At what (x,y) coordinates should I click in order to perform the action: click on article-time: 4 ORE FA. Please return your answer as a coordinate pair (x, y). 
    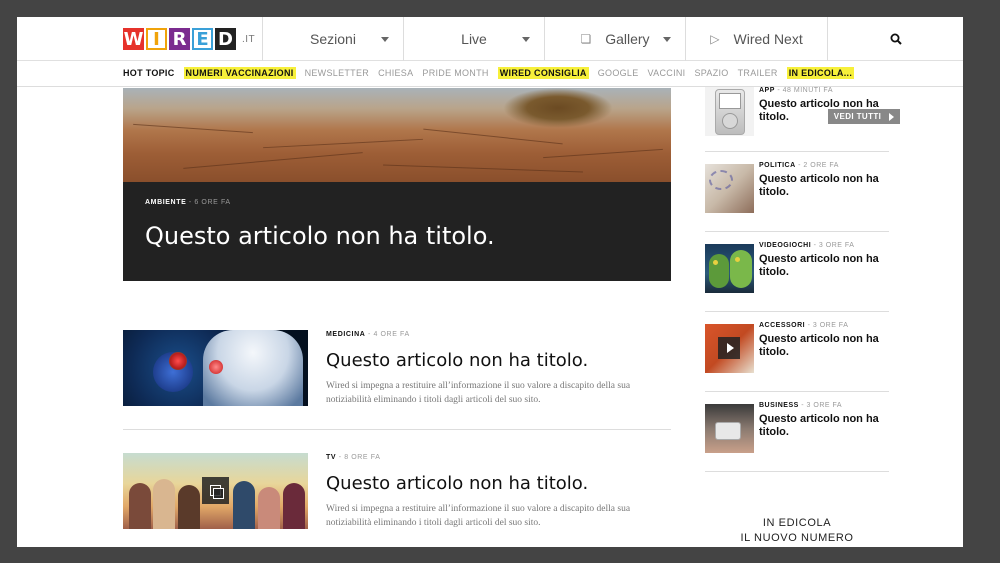
    Looking at the image, I should click on (391, 334).